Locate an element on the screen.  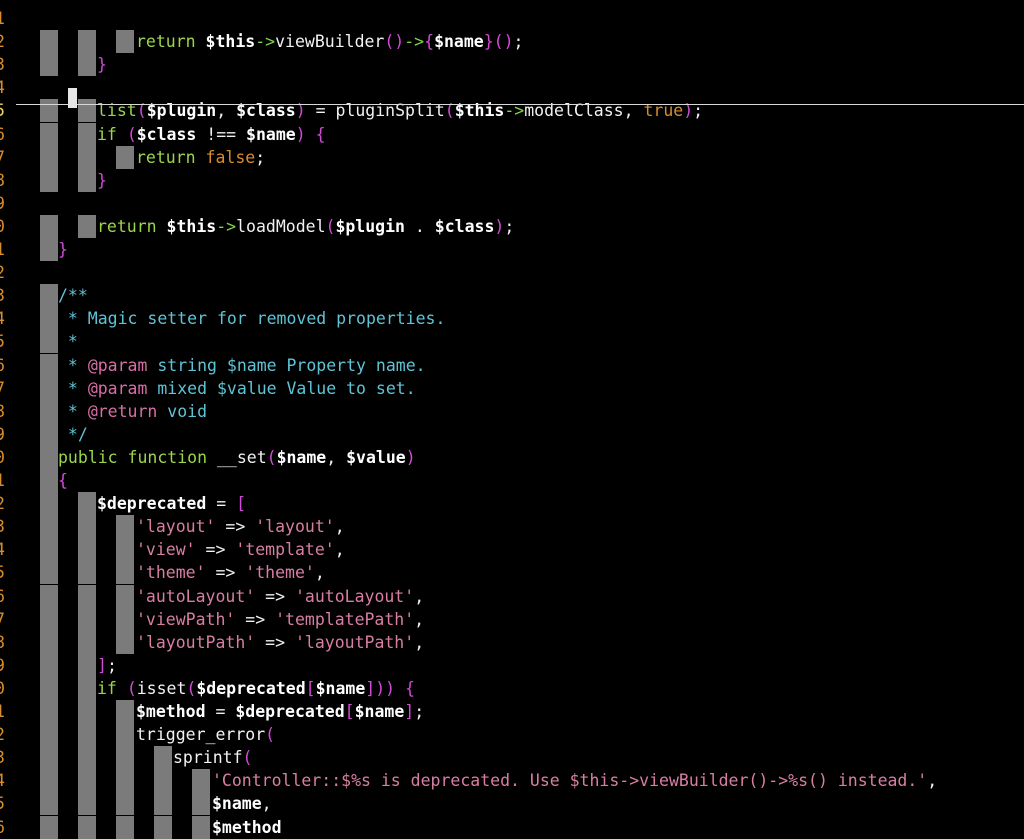
code-line: 0if (isset($deprecated[$name])) { is located at coordinates (512, 688).